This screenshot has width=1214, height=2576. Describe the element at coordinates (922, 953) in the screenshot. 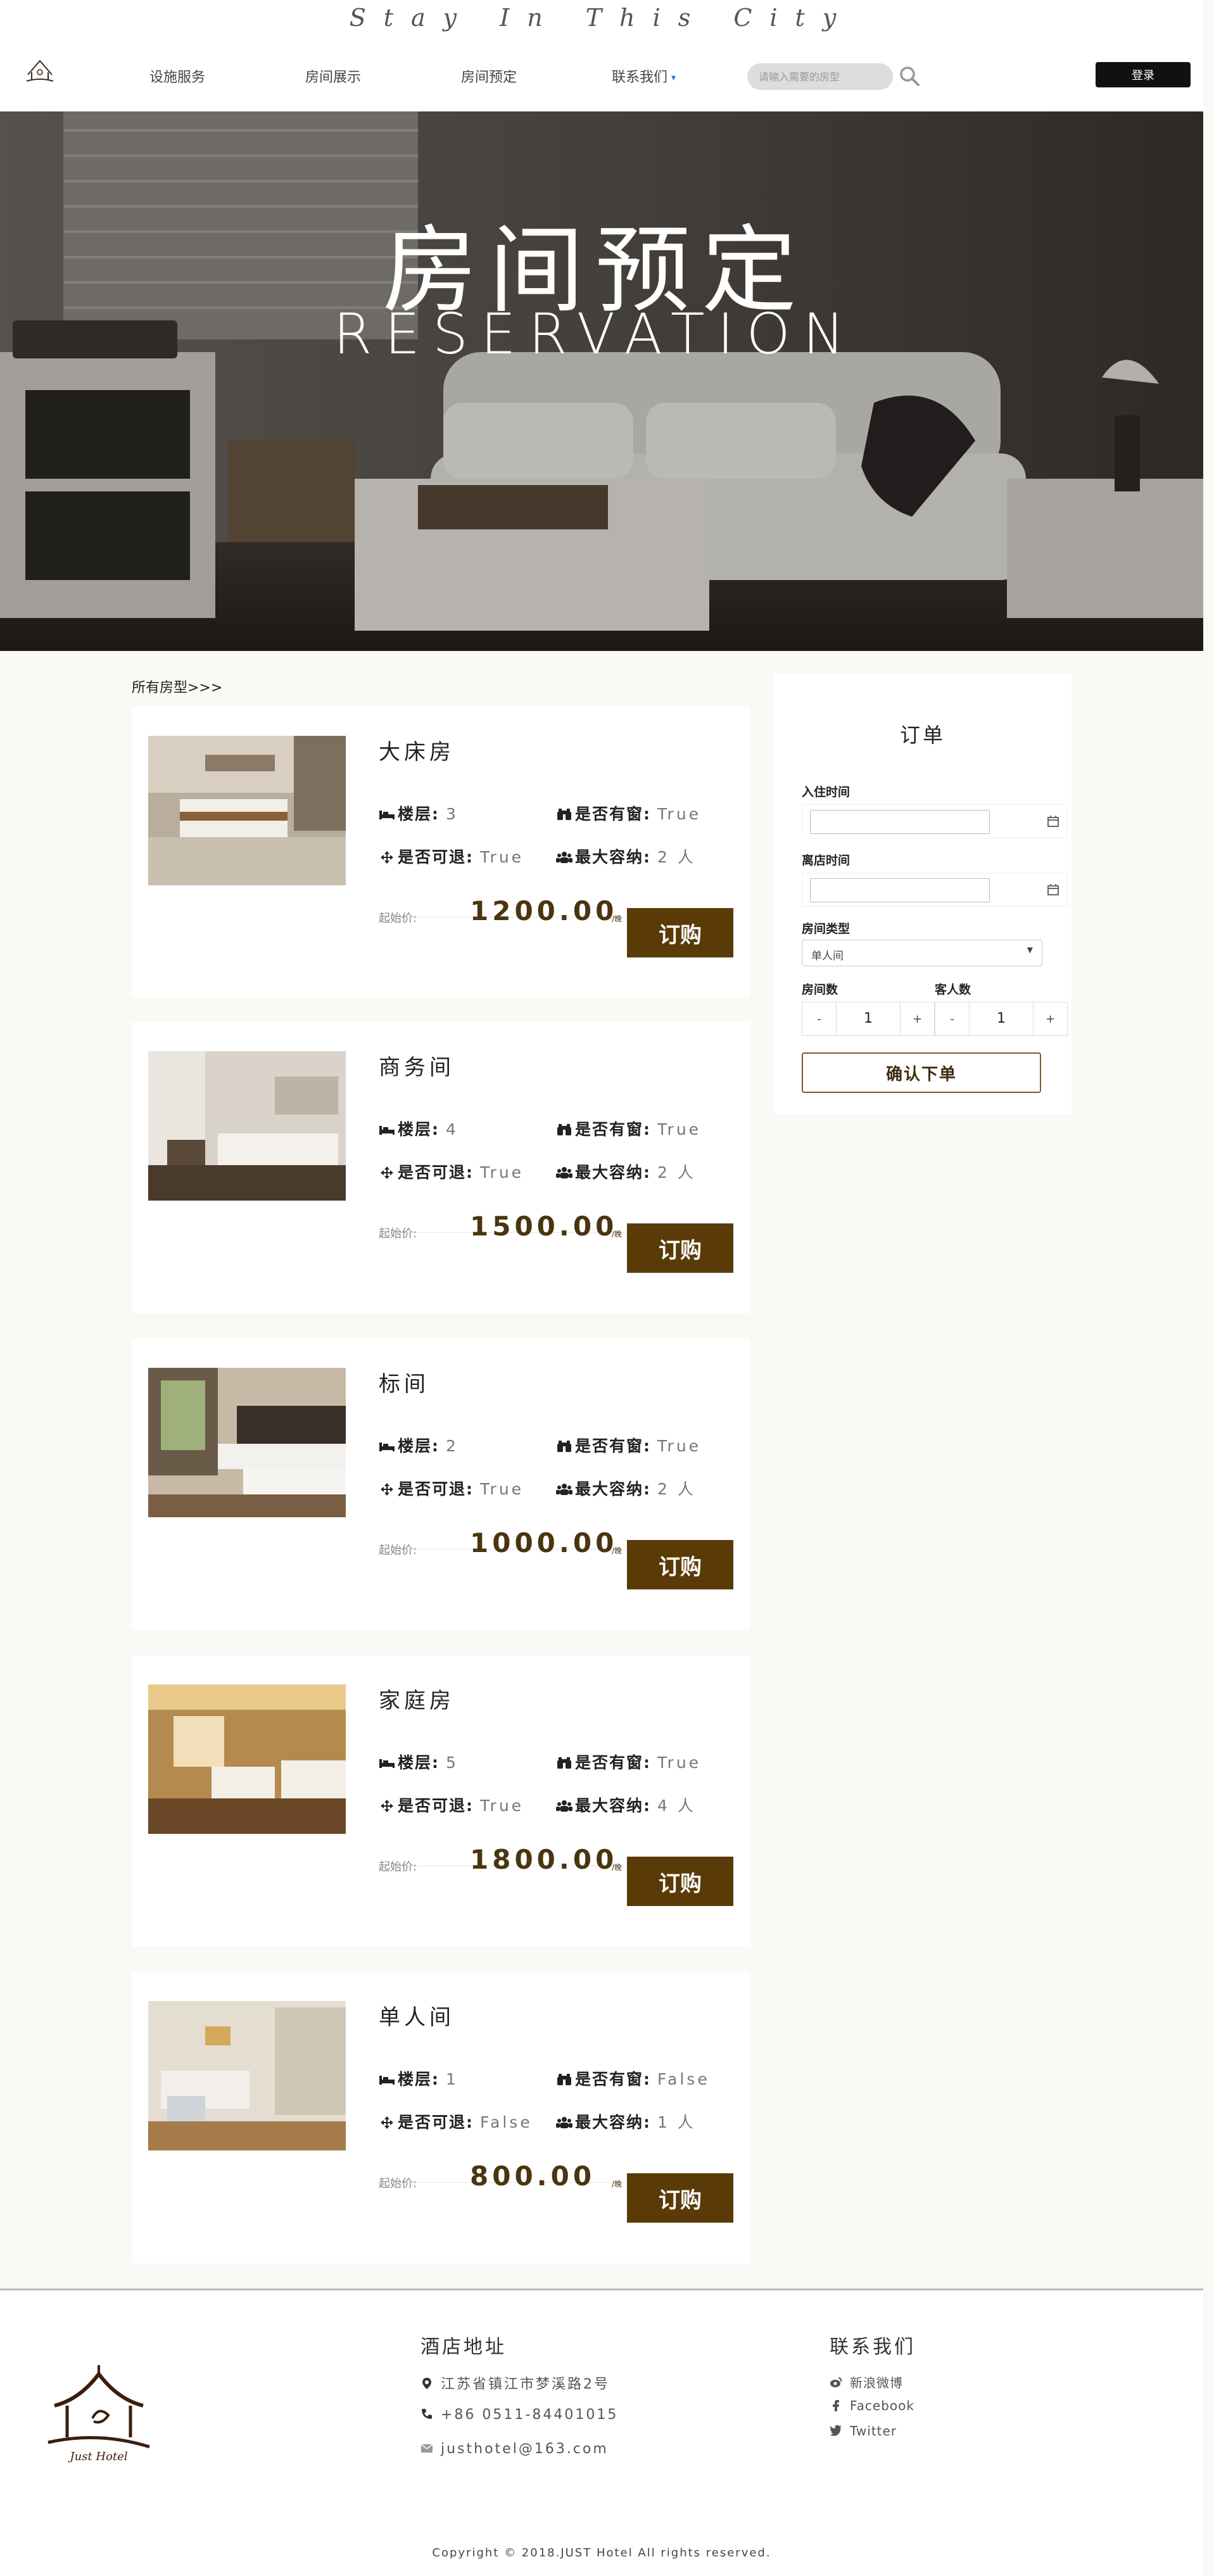

I see `room-type-select: 单人间 ▼` at that location.